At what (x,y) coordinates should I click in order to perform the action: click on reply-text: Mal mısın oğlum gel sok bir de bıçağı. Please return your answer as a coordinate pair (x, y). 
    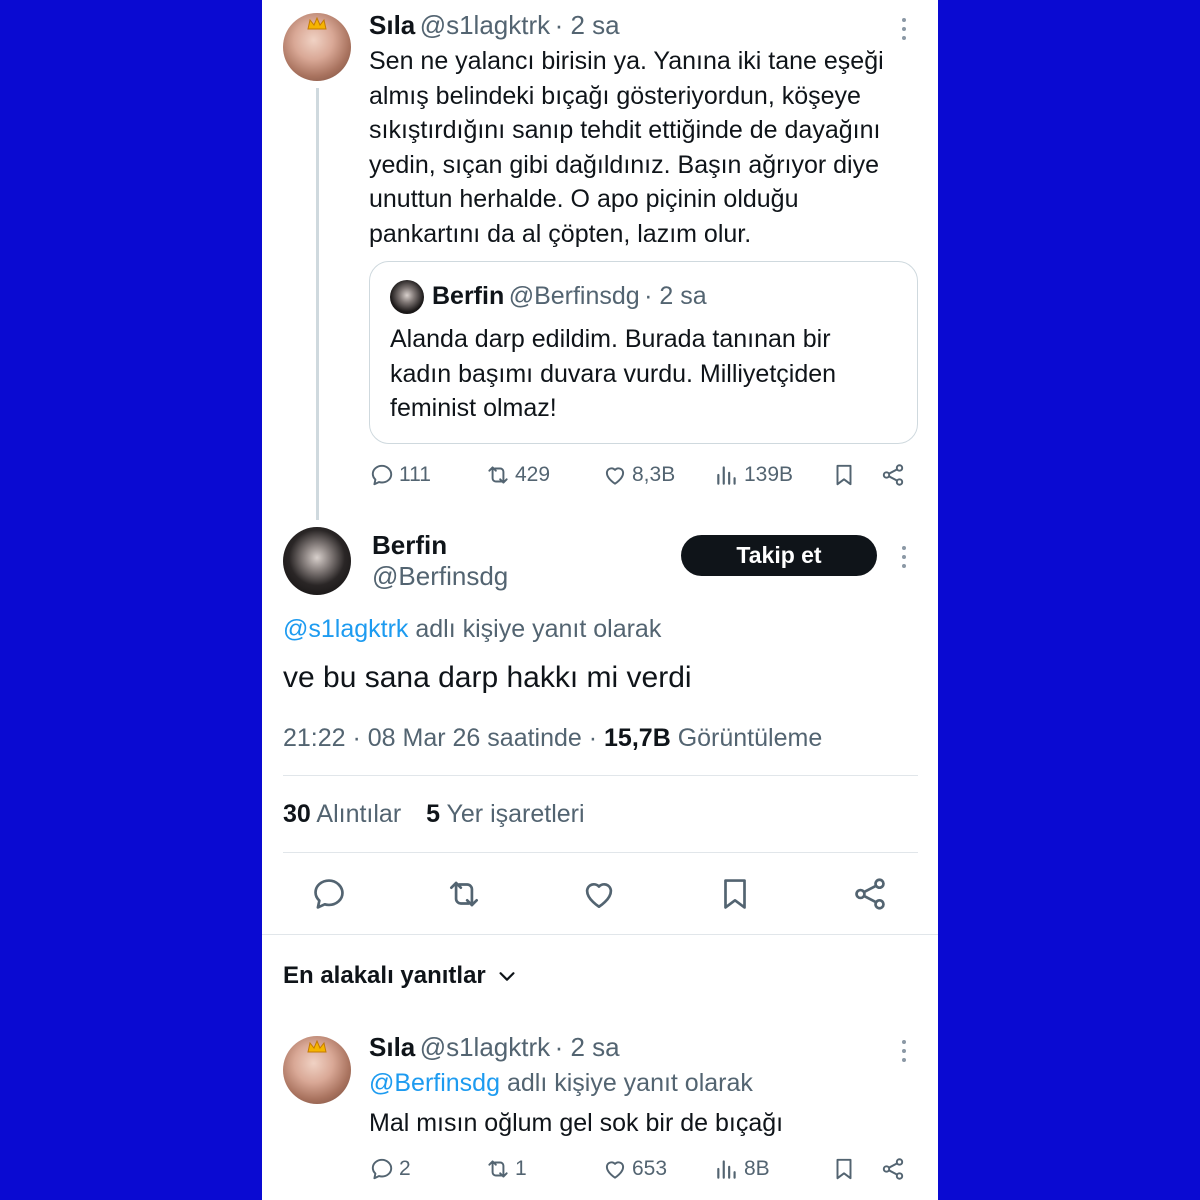
    Looking at the image, I should click on (576, 1123).